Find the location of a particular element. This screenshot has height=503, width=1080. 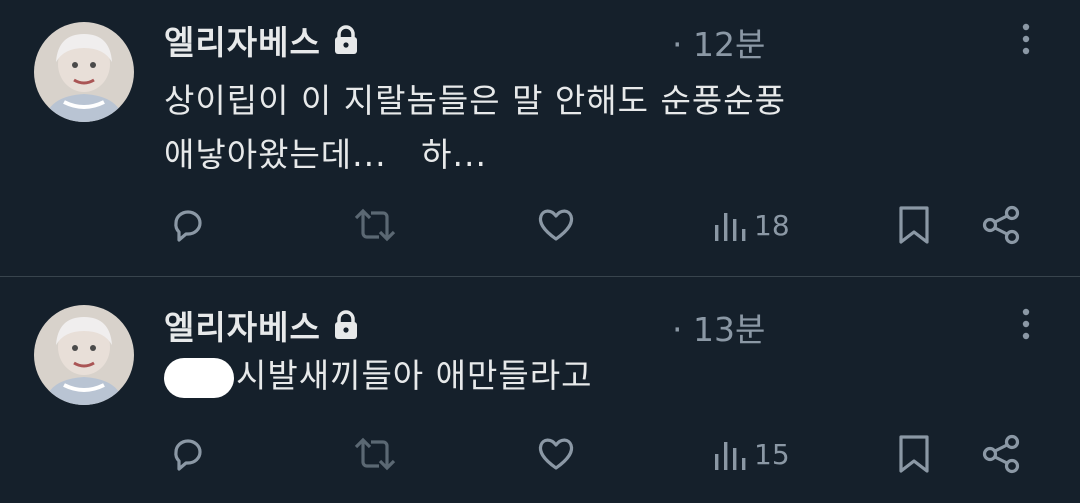

tweet-text: 시발새끼들아 애만들라고 is located at coordinates (604, 376).